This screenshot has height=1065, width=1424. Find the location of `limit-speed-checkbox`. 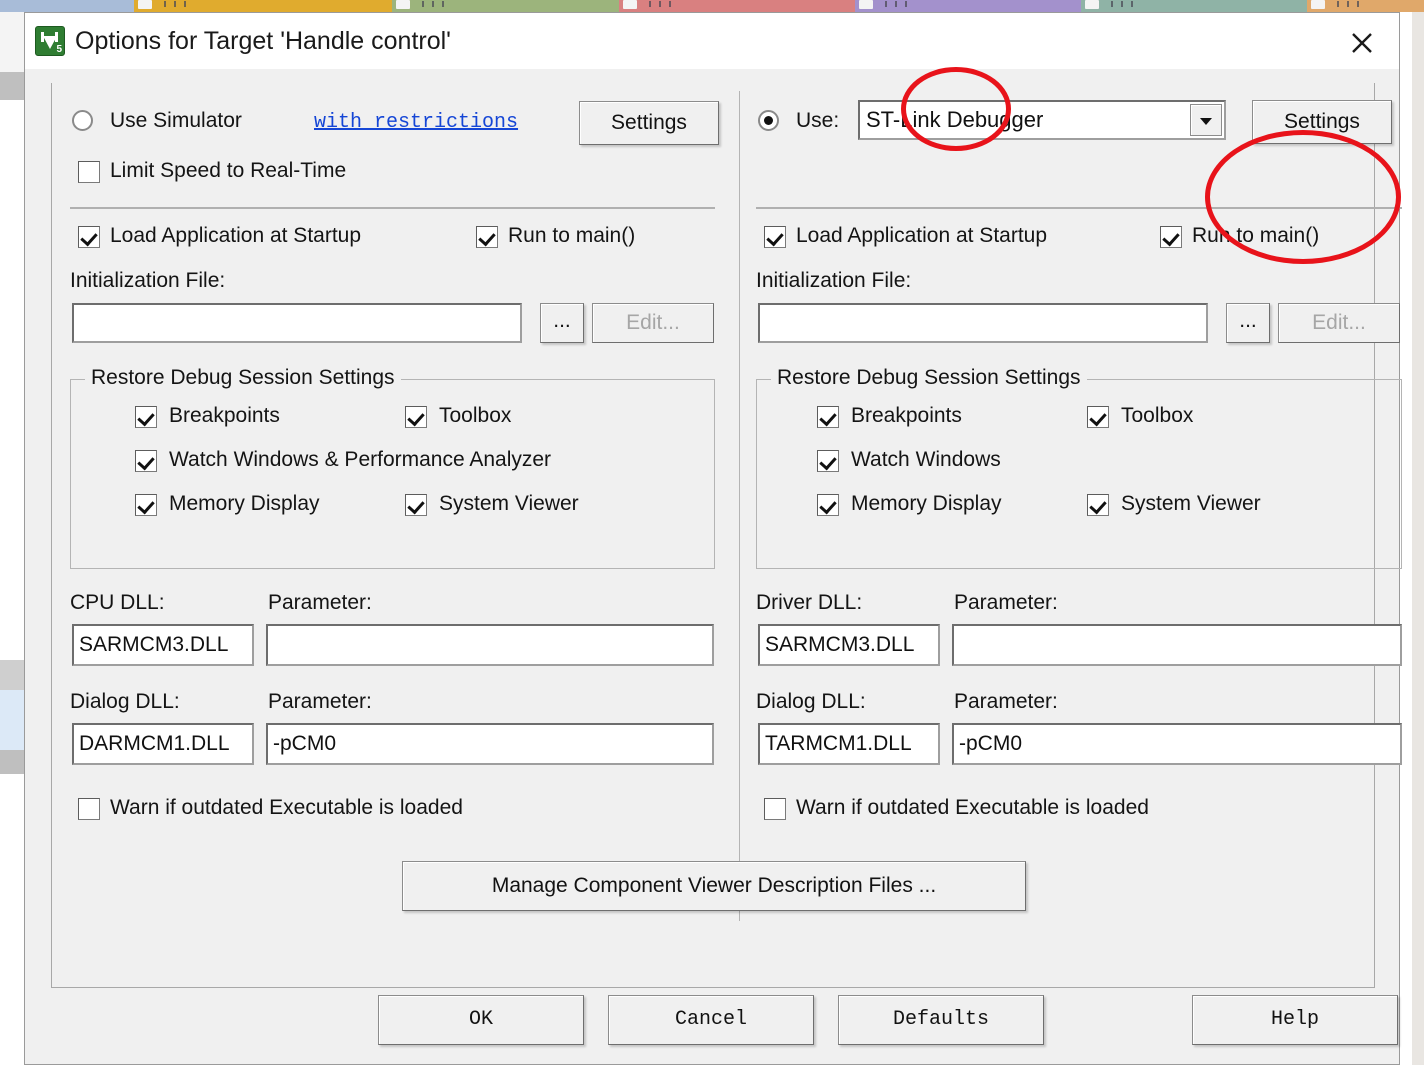

limit-speed-checkbox is located at coordinates (89, 172).